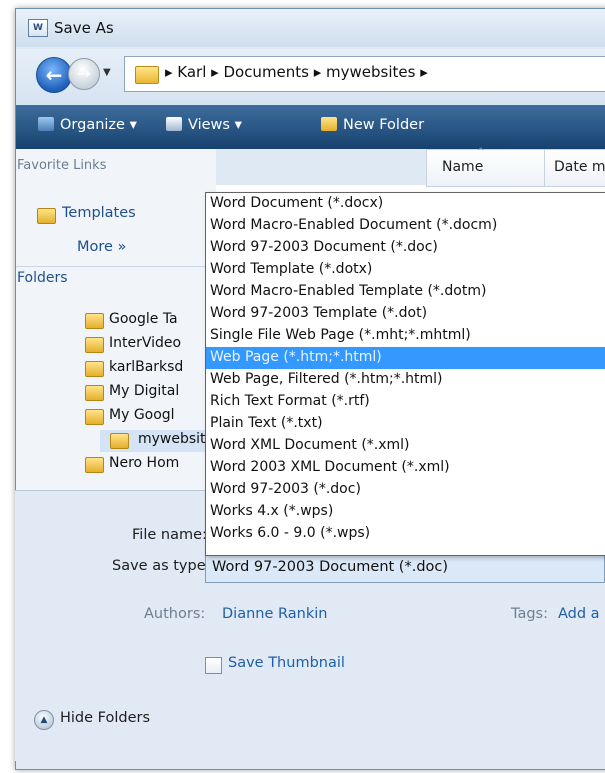  I want to click on folder-label: InterVideo, so click(145, 343).